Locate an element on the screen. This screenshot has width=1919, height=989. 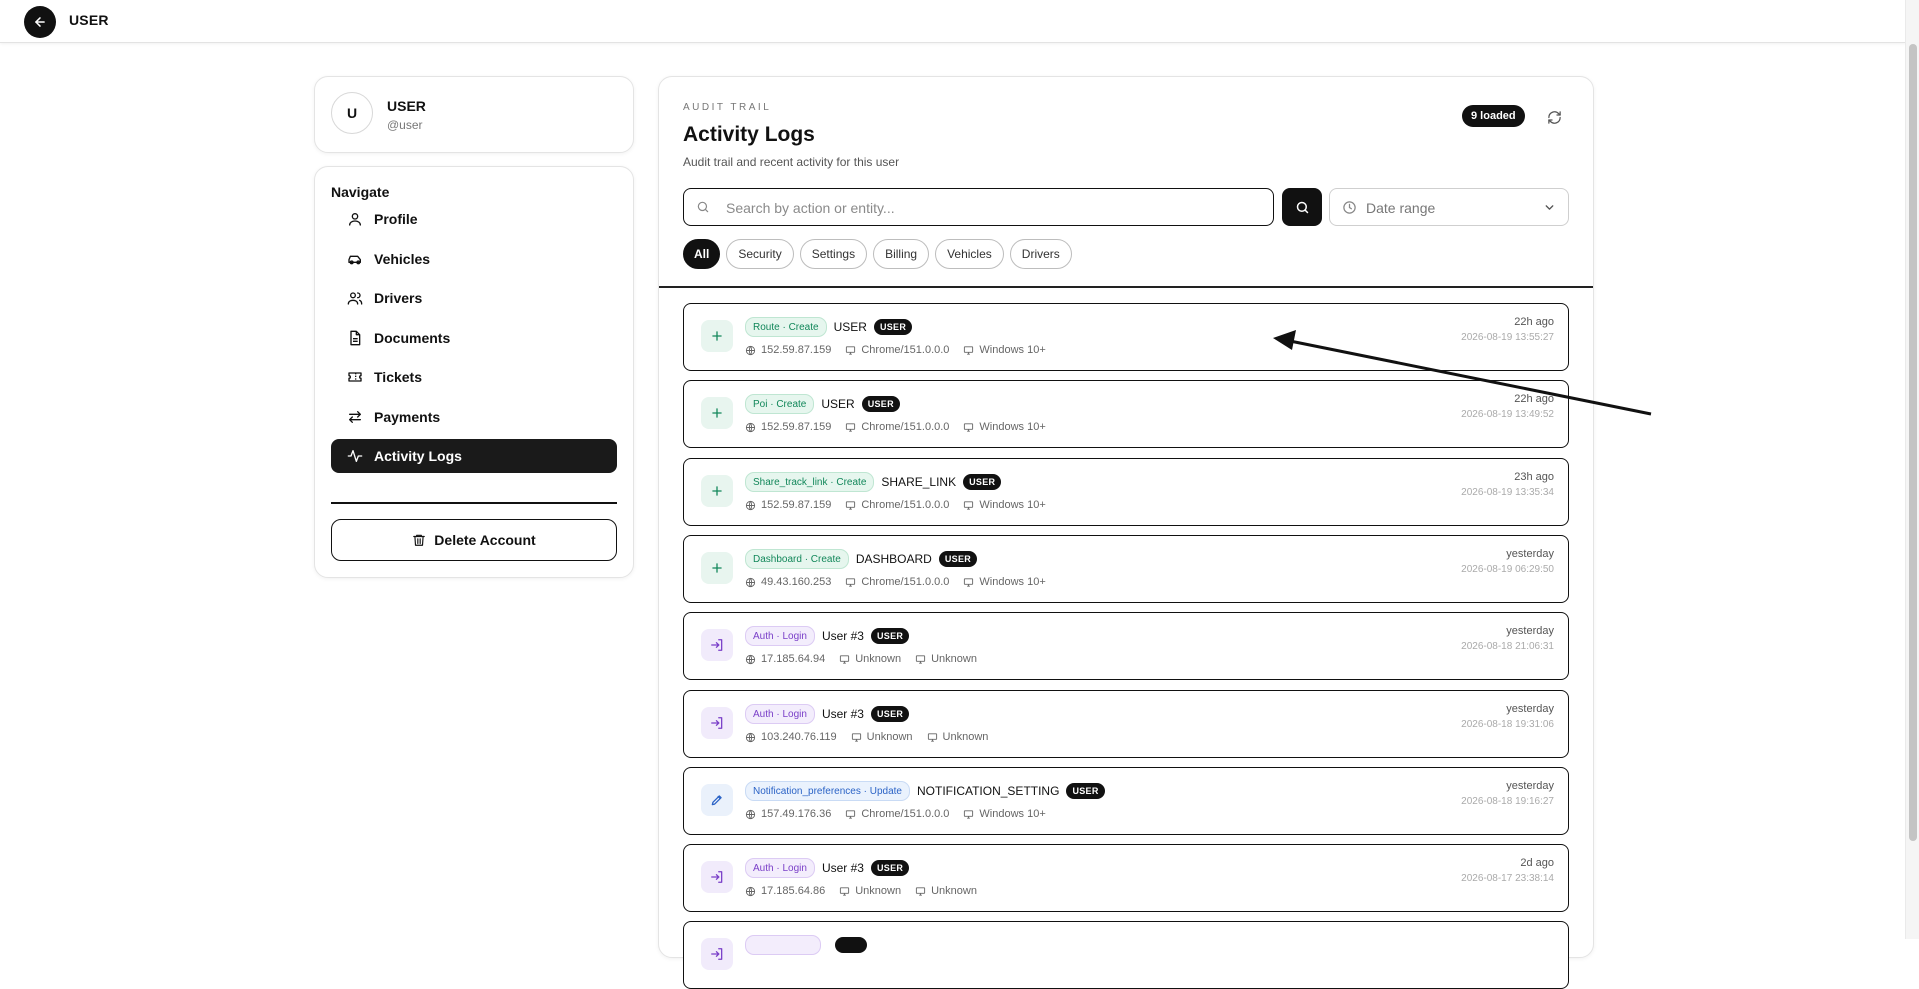
sidebar-item-payments: Payments is located at coordinates (474, 417).